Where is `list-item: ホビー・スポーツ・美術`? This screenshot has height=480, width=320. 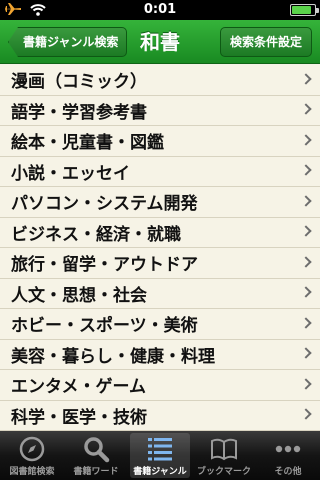 list-item: ホビー・スポーツ・美術 is located at coordinates (160, 324).